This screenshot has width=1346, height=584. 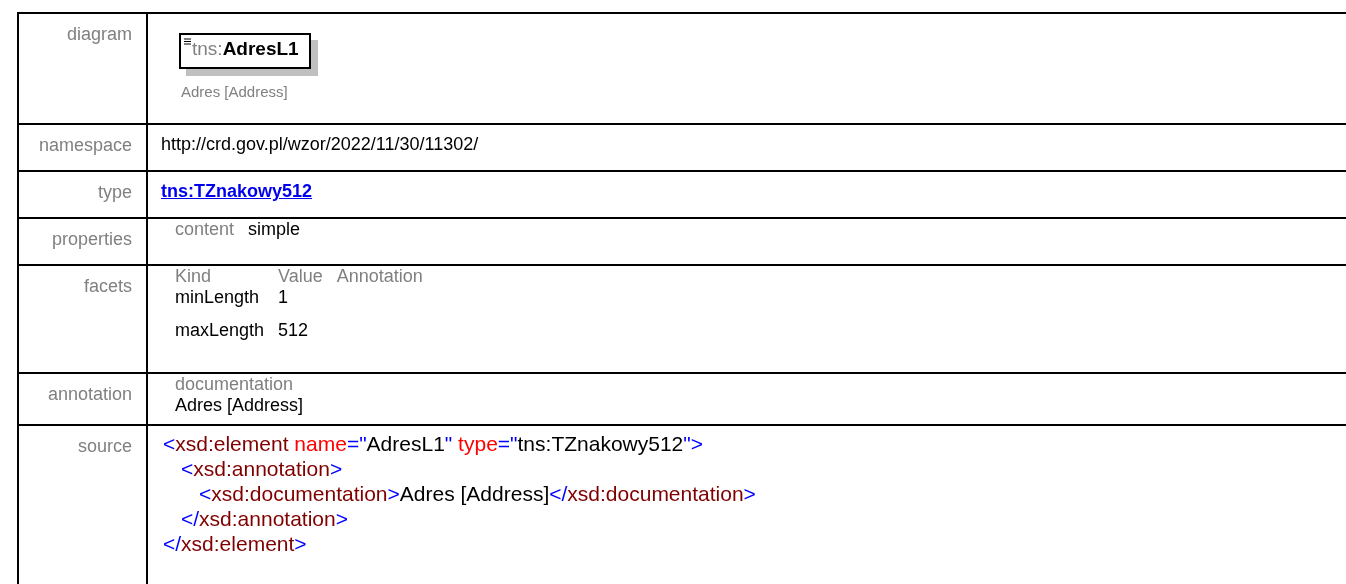 What do you see at coordinates (91, 239) in the screenshot?
I see `row-label: properties` at bounding box center [91, 239].